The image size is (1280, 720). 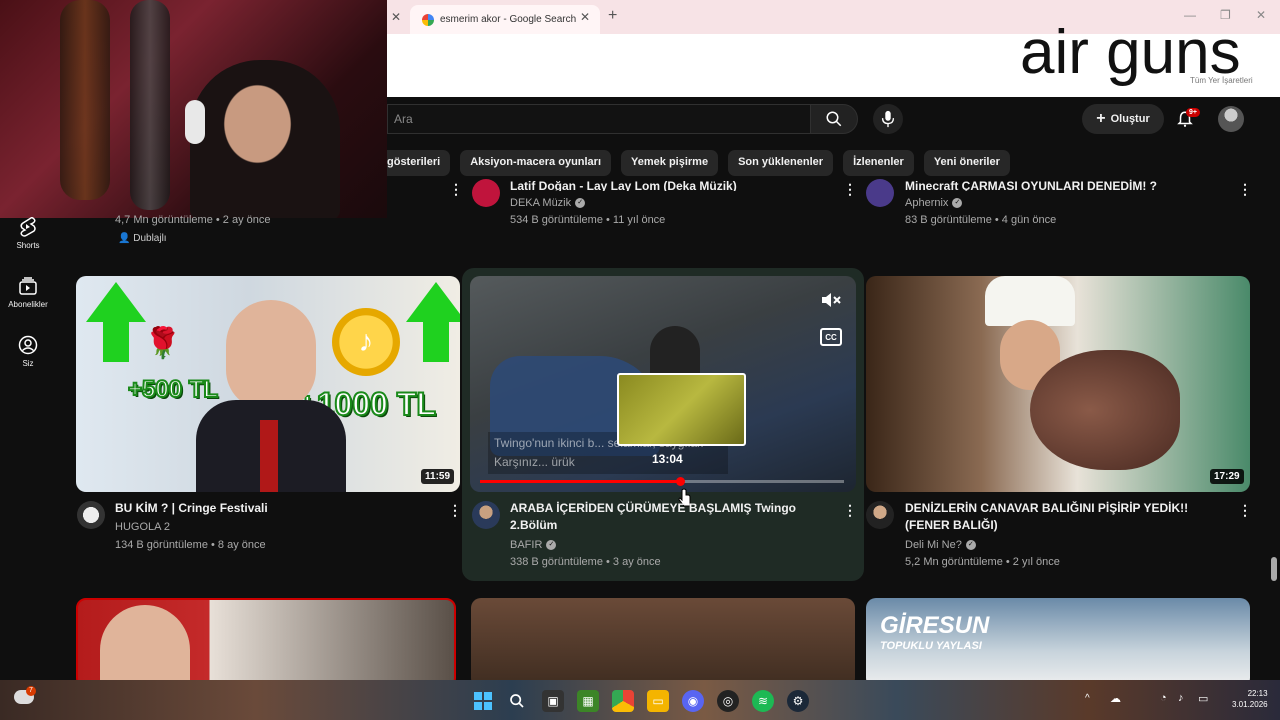 What do you see at coordinates (1163, 698) in the screenshot?
I see `wifi-icon: ◔` at bounding box center [1163, 698].